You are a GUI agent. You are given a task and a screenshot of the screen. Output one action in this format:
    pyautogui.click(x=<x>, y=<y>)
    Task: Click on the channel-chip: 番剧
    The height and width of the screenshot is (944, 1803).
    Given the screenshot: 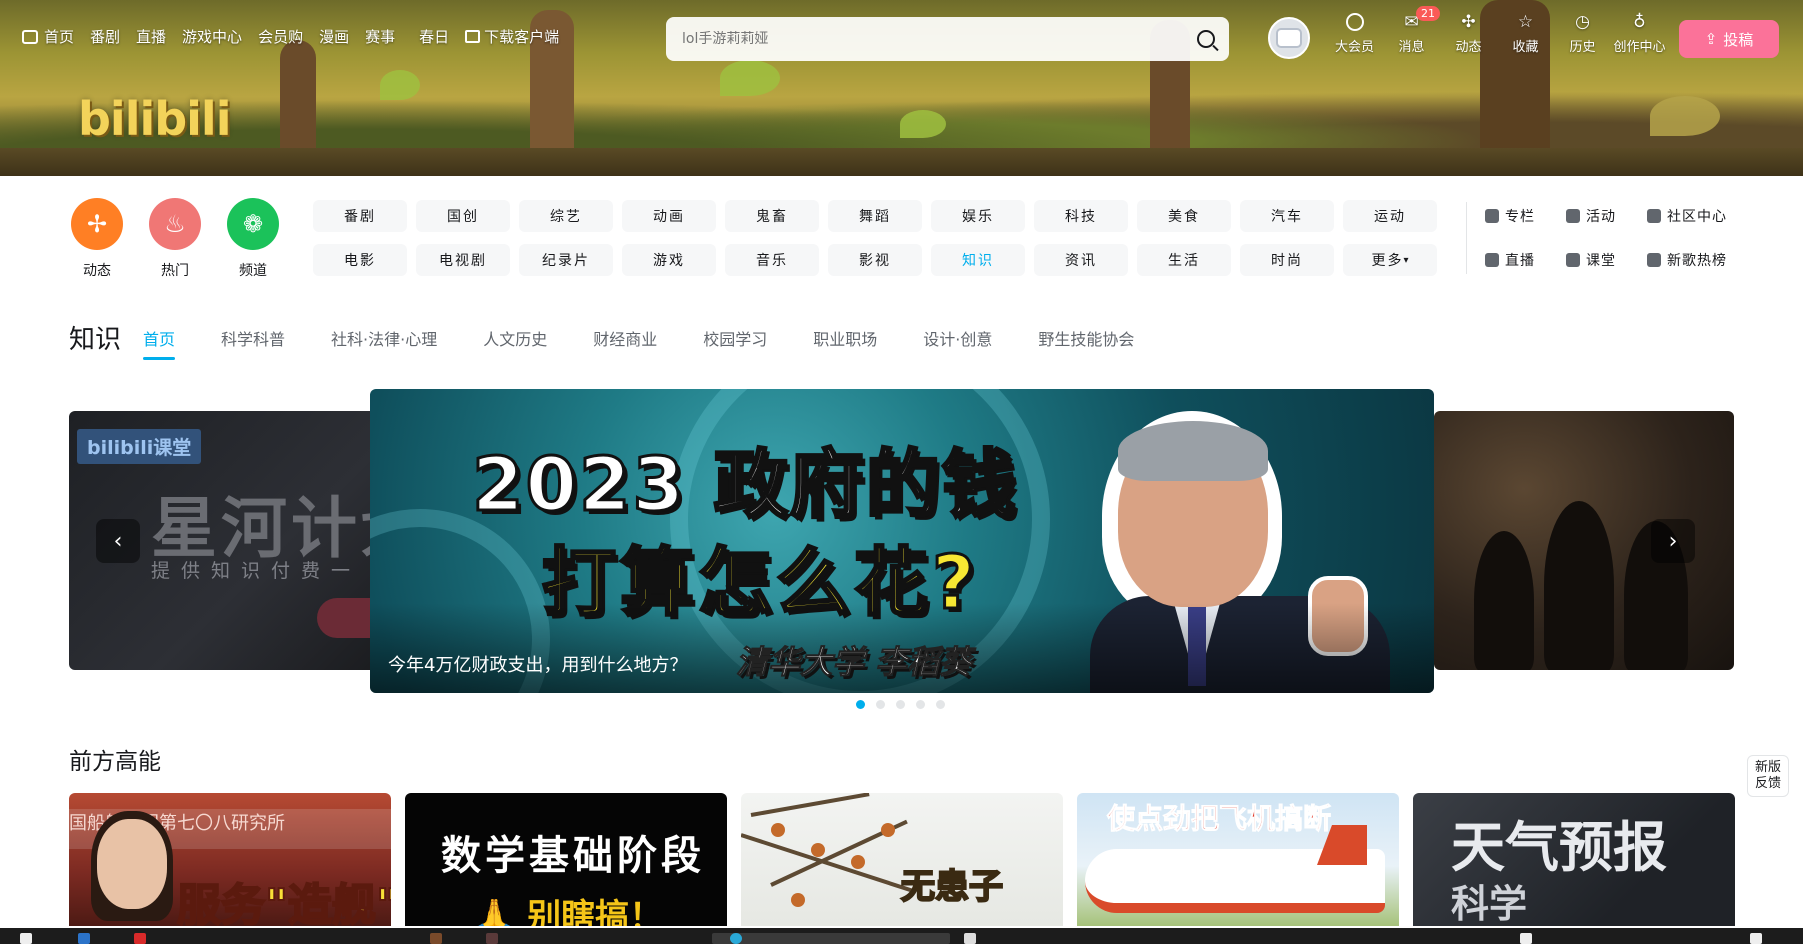 What is the action you would take?
    pyautogui.click(x=360, y=216)
    